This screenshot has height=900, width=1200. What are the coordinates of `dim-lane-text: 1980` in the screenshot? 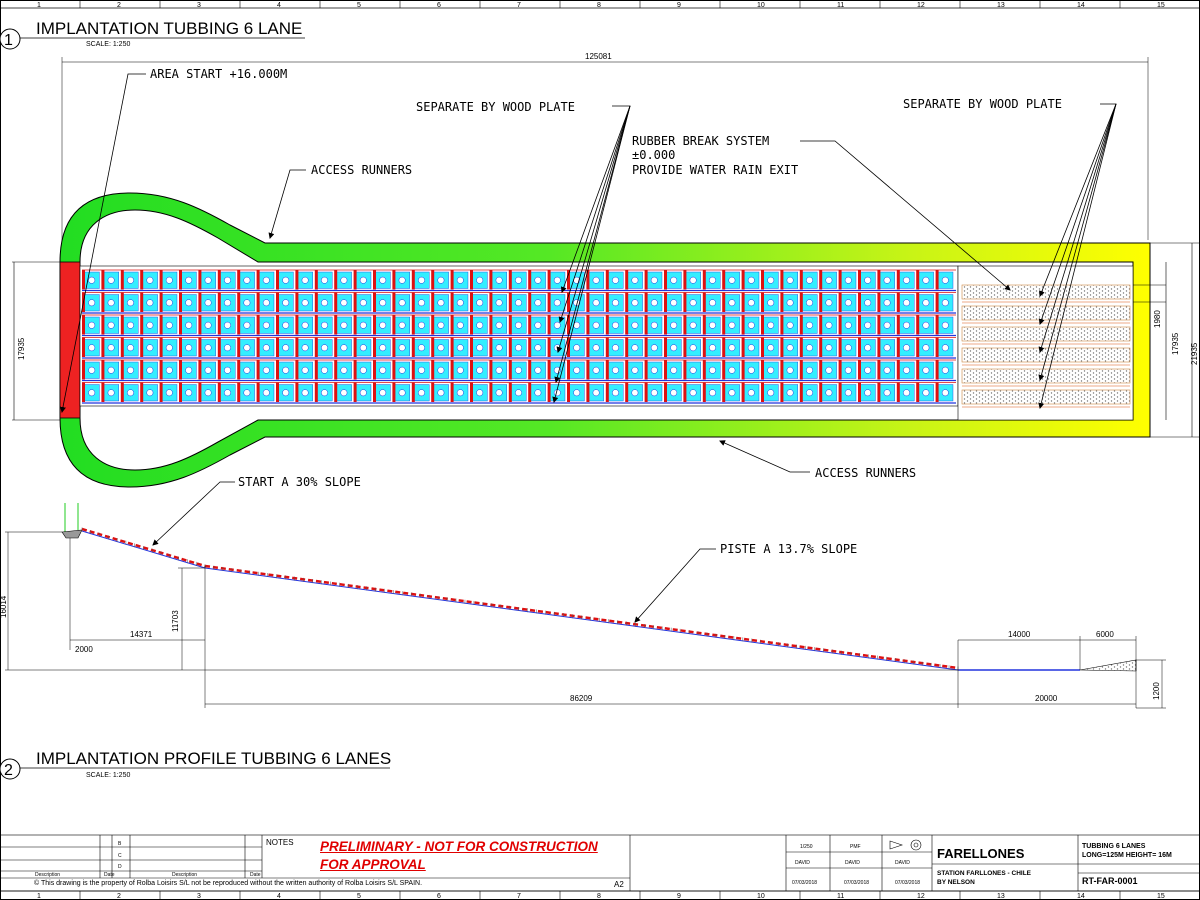 It's located at (1157, 319).